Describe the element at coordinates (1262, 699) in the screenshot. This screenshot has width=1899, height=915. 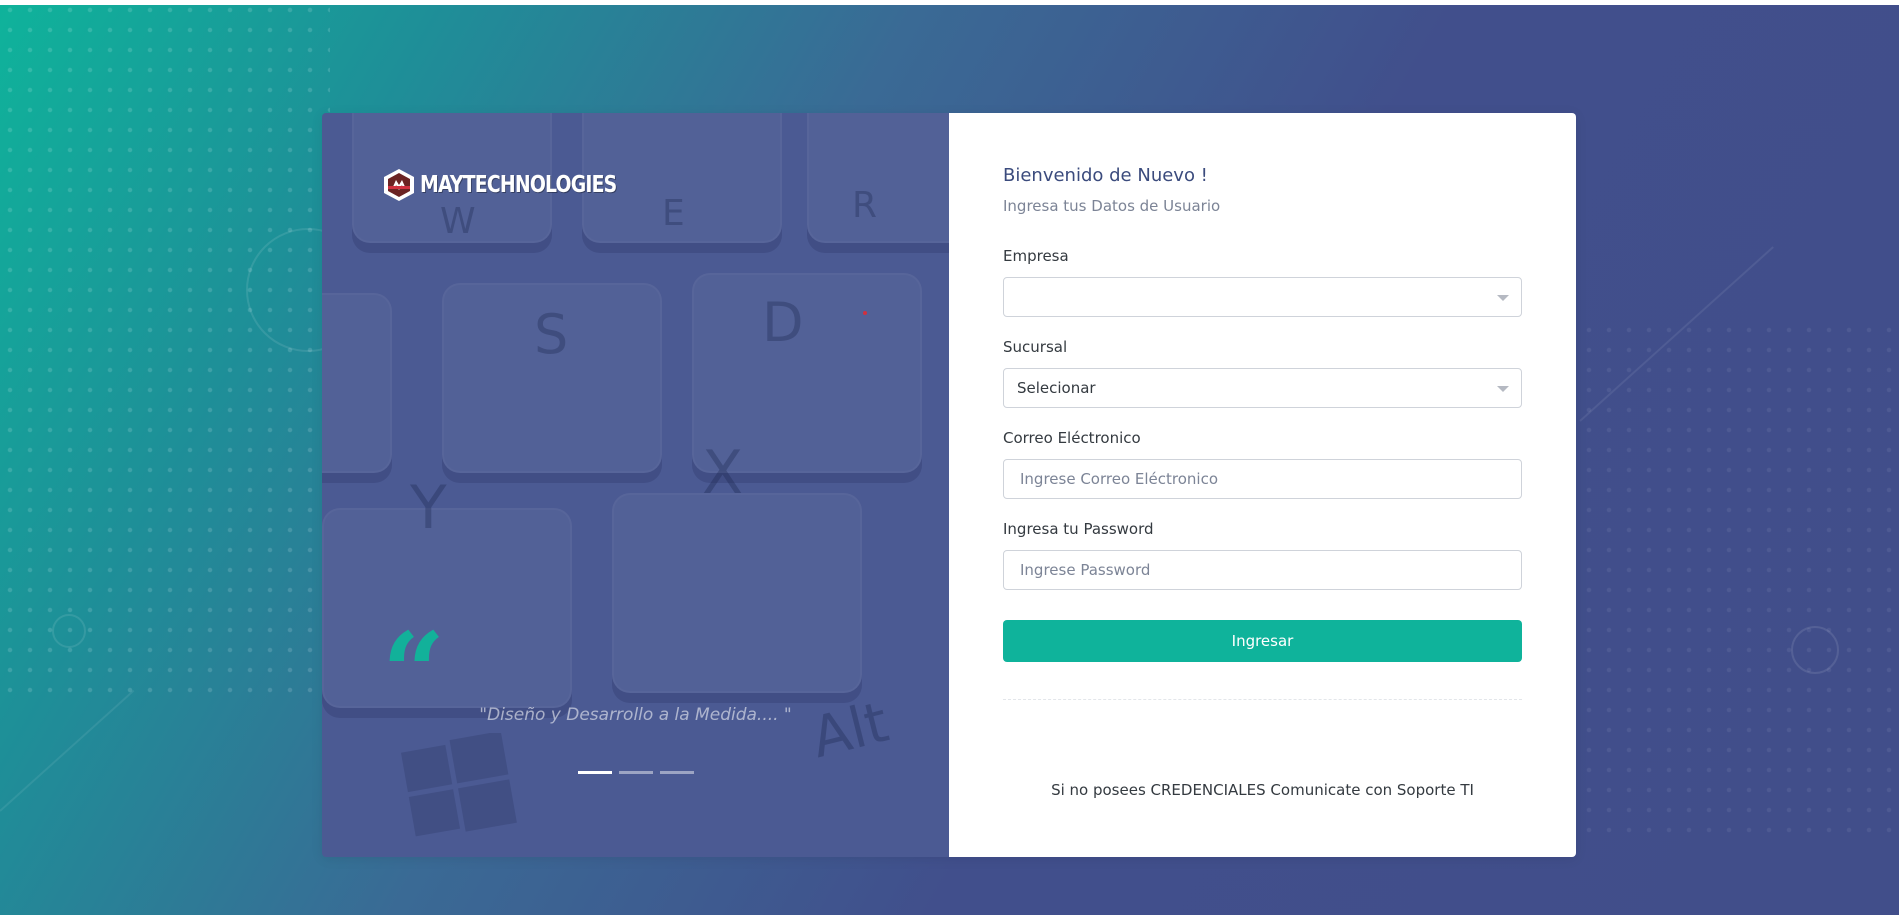
I see `divider` at that location.